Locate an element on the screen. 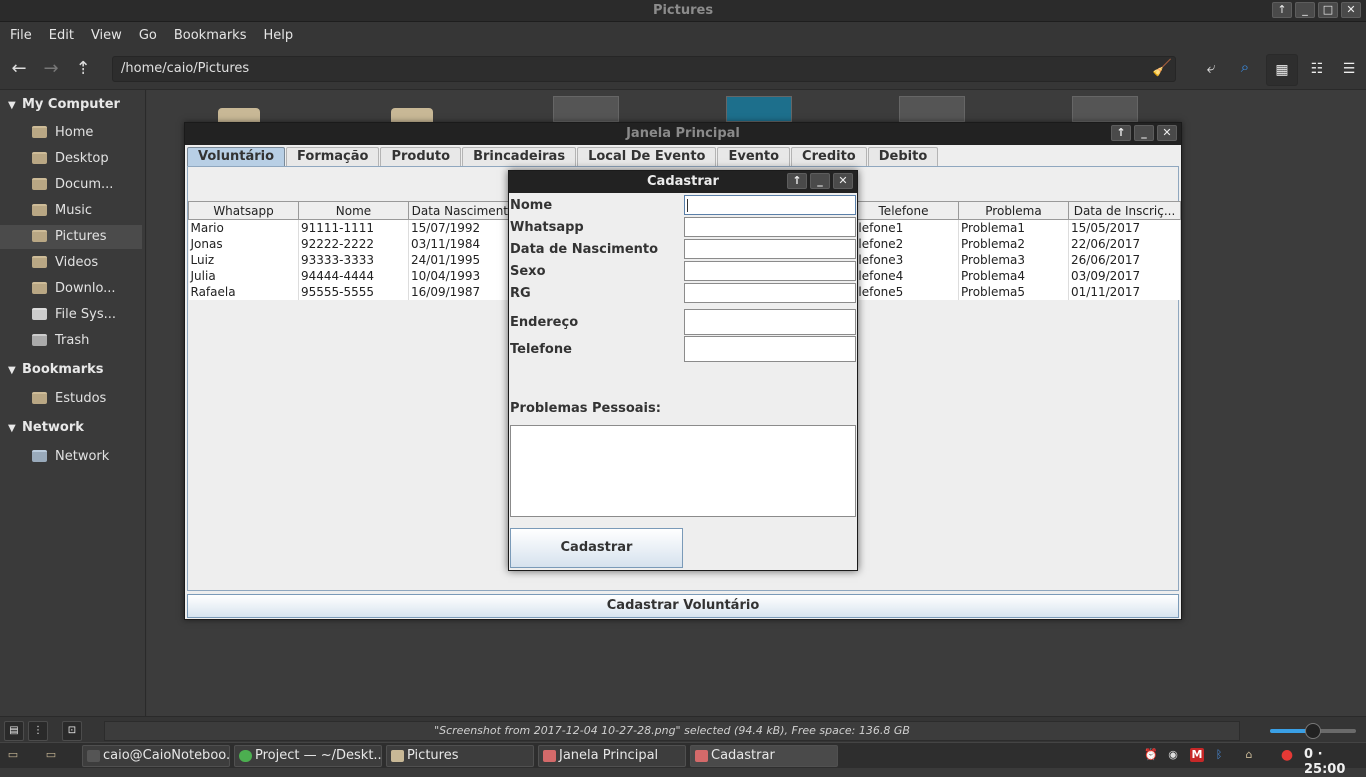 This screenshot has width=1366, height=777. sidebar-item-trash: Trash is located at coordinates (71, 341).